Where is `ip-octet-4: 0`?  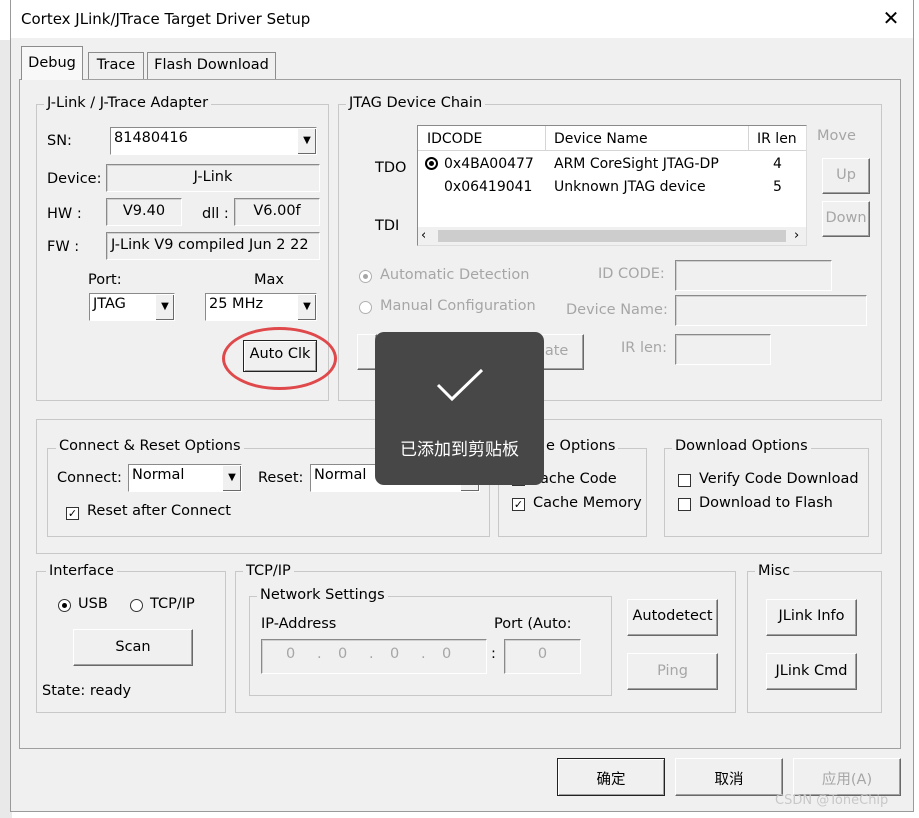
ip-octet-4: 0 is located at coordinates (447, 654).